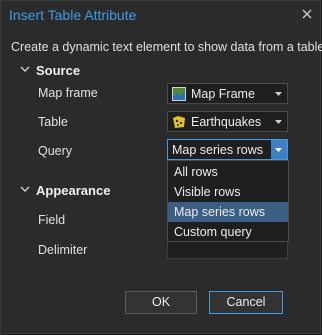  What do you see at coordinates (179, 122) in the screenshot?
I see `polygon-layer-icon` at bounding box center [179, 122].